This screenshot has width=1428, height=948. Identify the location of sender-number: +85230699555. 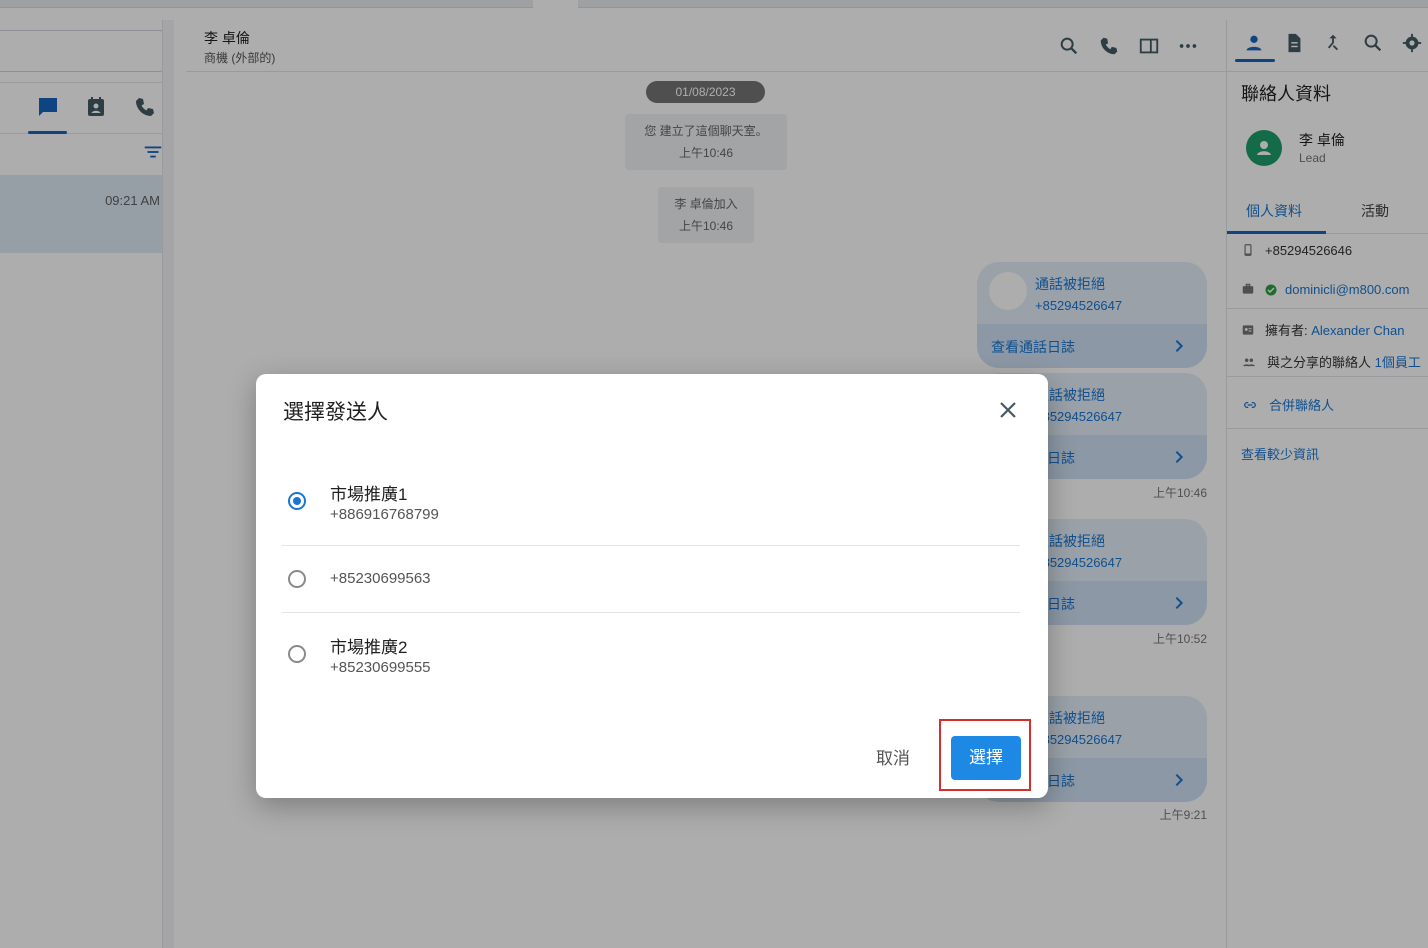
(380, 667).